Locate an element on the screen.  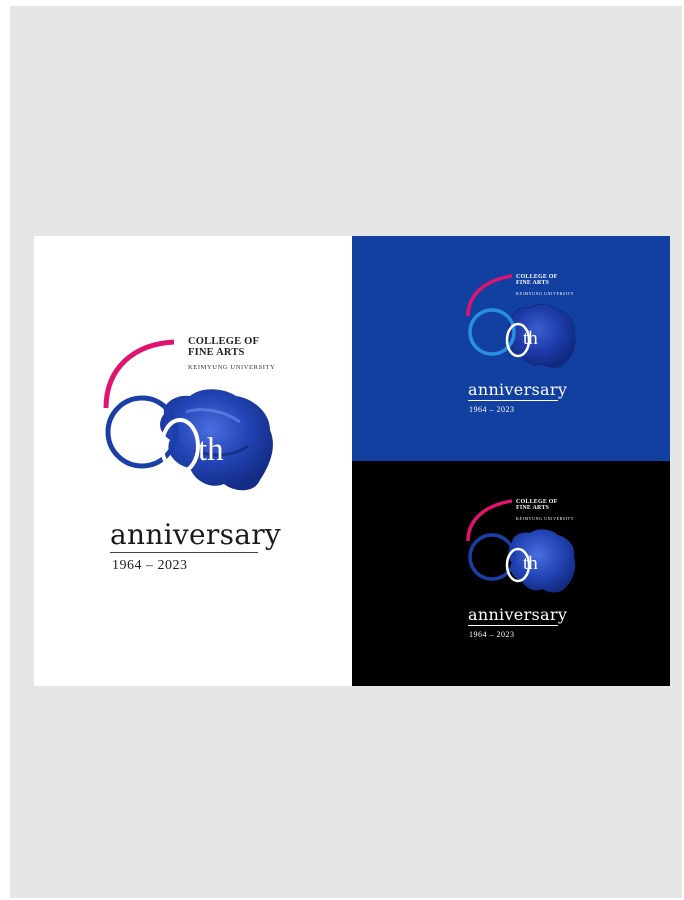
page-margin is located at coordinates (5, 450).